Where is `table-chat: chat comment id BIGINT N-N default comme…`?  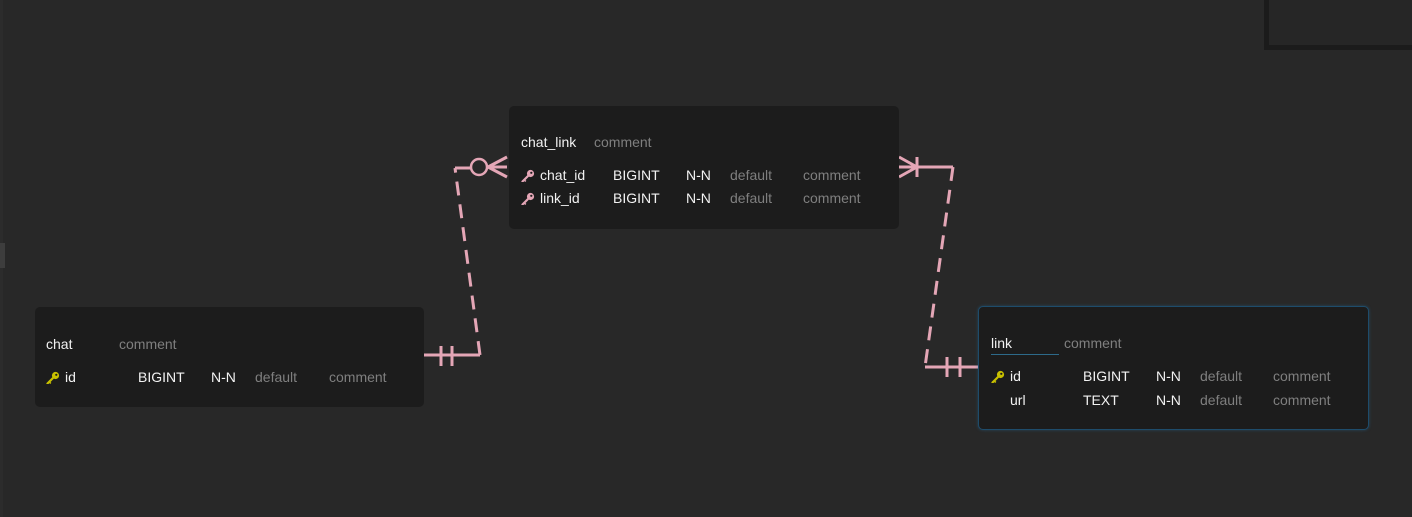 table-chat: chat comment id BIGINT N-N default comme… is located at coordinates (229, 357).